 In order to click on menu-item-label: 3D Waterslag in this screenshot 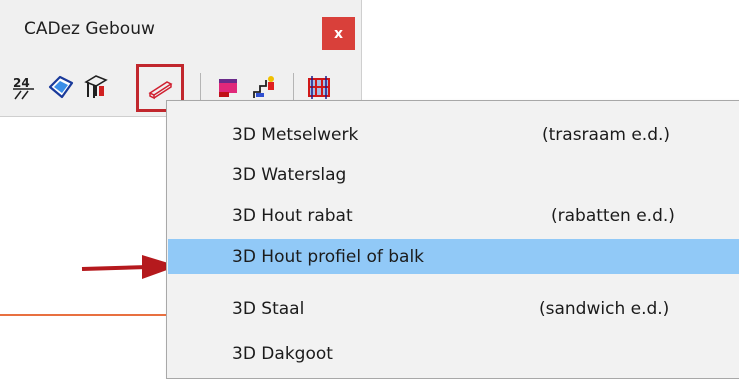, I will do `click(289, 175)`.